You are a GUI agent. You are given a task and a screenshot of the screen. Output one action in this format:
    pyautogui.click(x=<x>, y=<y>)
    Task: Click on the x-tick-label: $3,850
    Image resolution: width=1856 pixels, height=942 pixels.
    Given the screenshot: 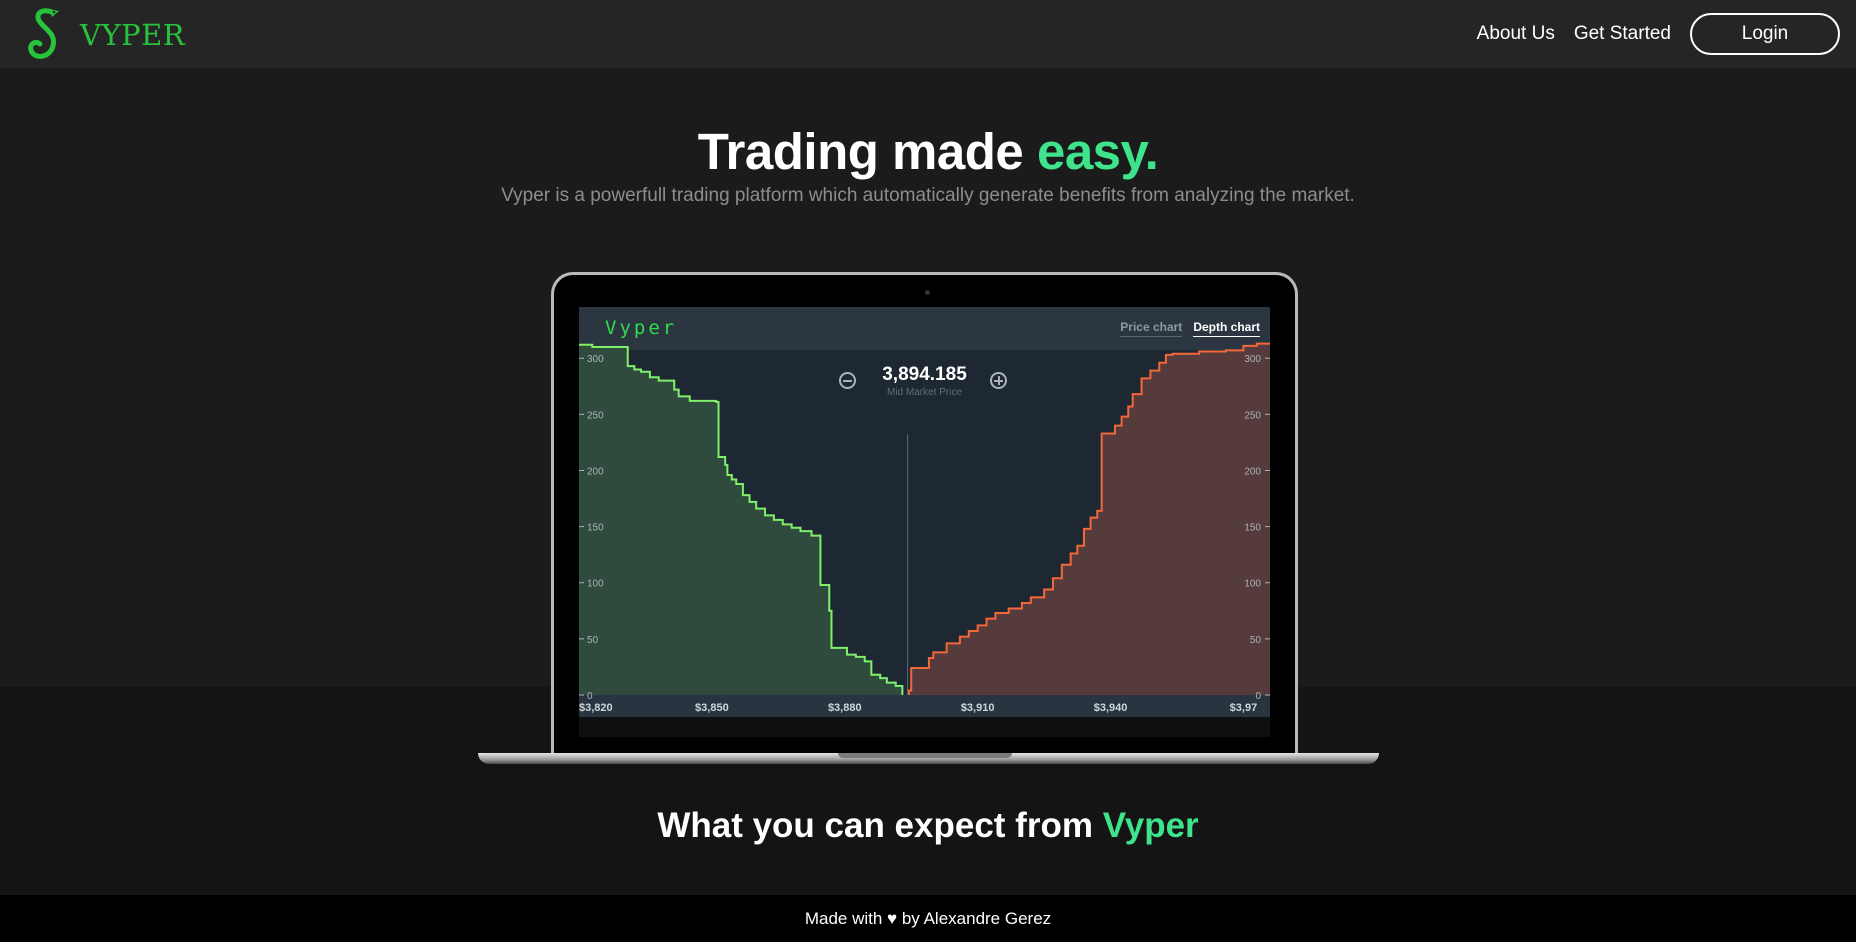 What is the action you would take?
    pyautogui.click(x=712, y=708)
    